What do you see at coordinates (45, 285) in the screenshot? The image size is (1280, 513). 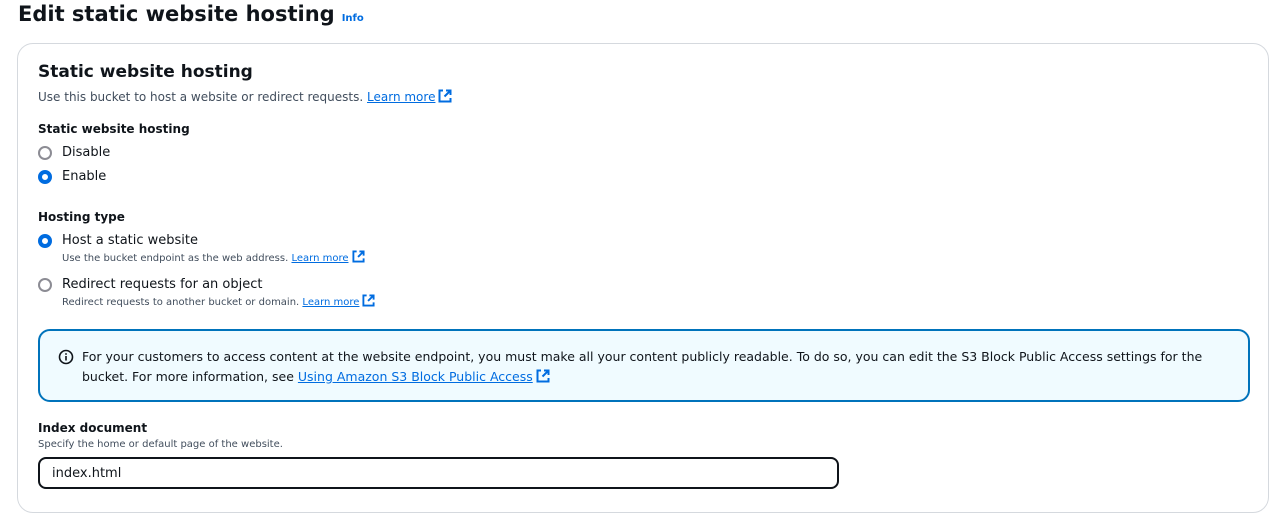 I see `radio-redirect-button` at bounding box center [45, 285].